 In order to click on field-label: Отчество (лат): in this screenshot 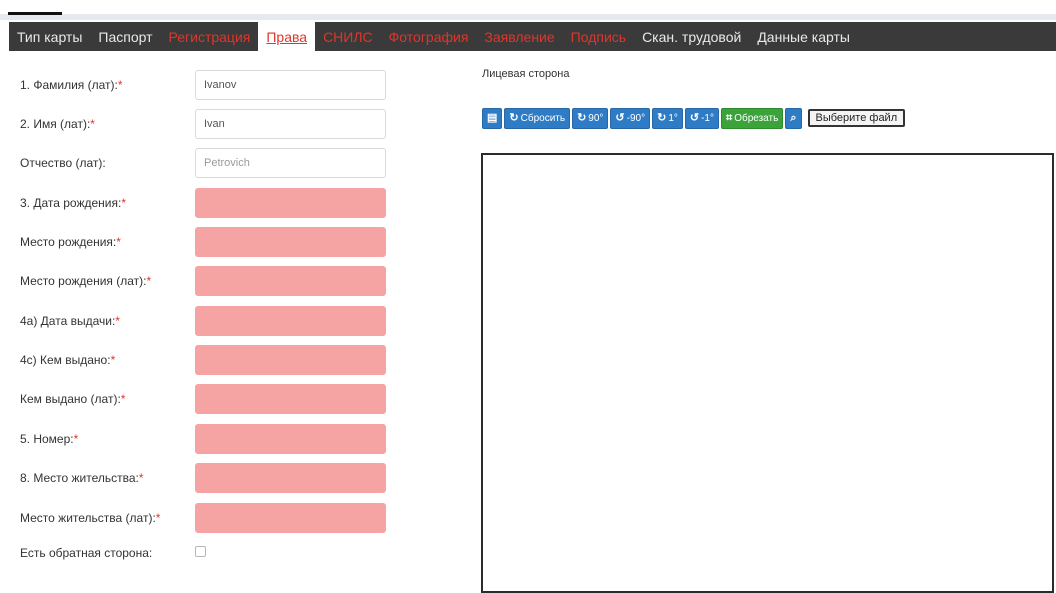, I will do `click(63, 163)`.